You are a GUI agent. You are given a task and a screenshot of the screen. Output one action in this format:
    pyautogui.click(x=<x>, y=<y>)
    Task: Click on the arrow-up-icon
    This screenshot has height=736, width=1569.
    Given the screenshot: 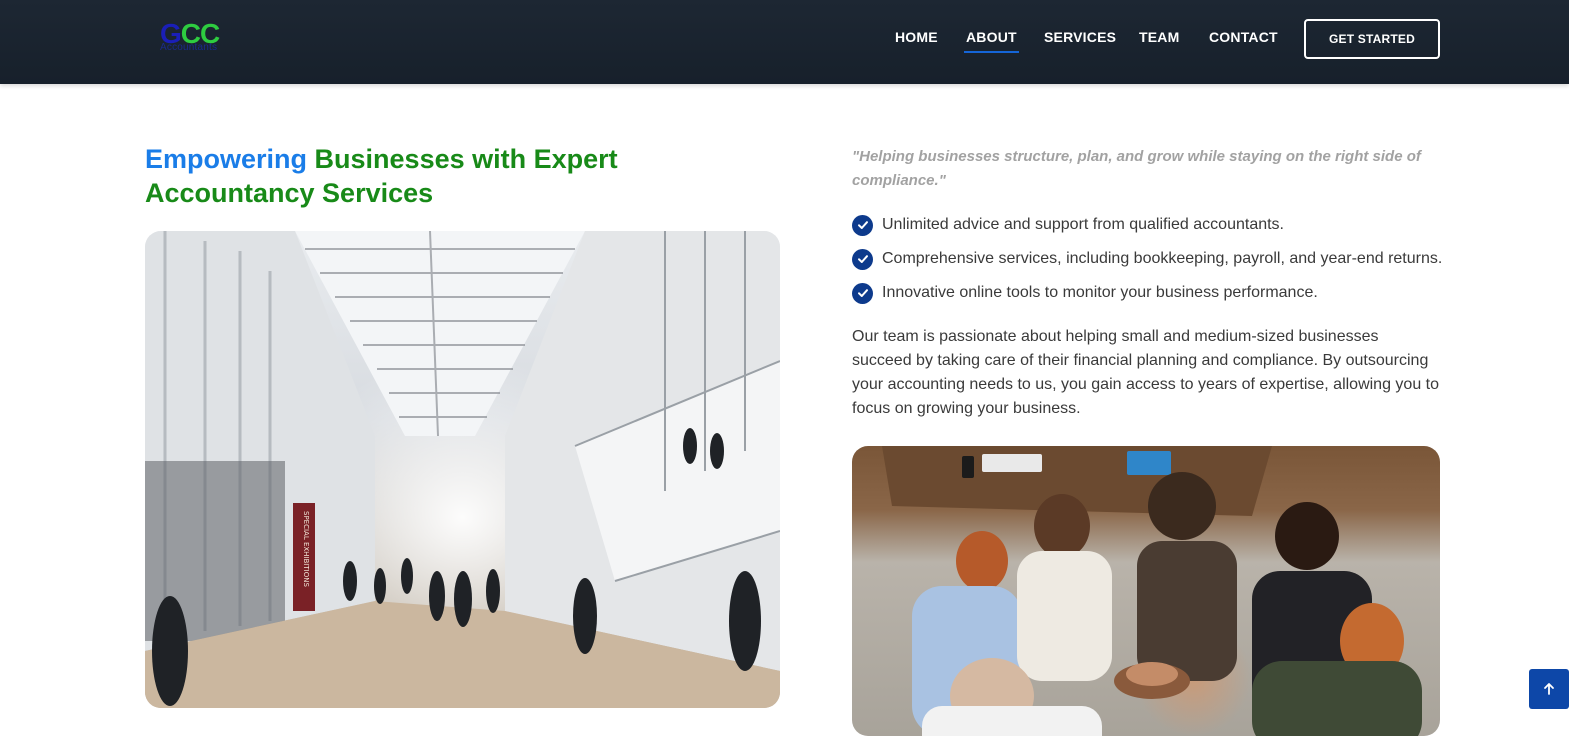 What is the action you would take?
    pyautogui.click(x=1549, y=689)
    